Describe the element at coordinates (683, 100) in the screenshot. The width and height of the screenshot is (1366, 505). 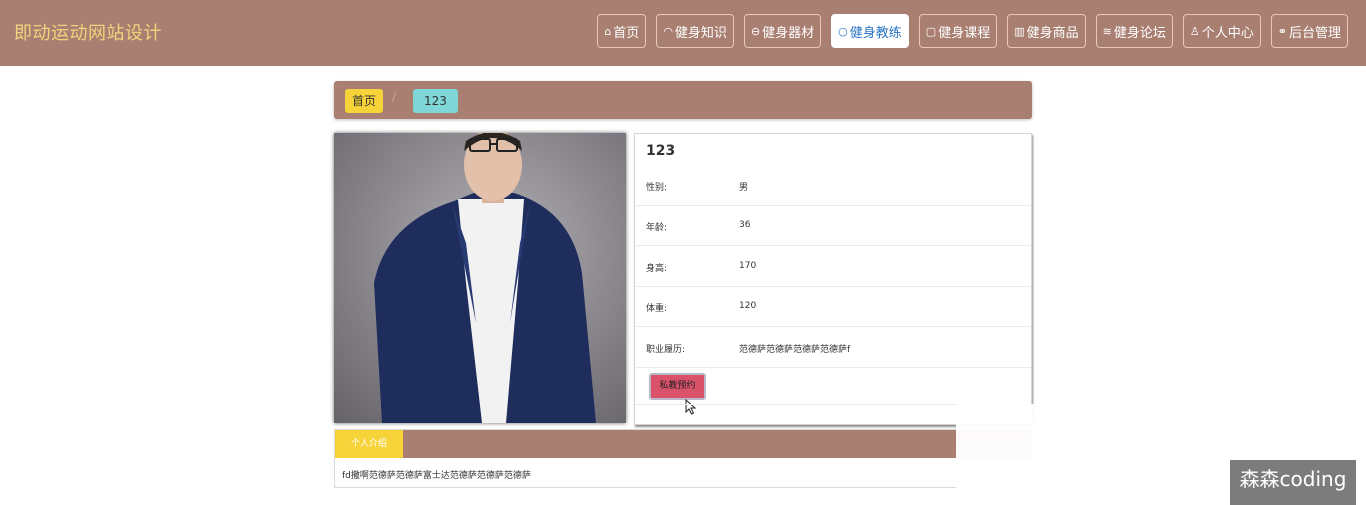
I see `breadcrumb: 首页 / 123` at that location.